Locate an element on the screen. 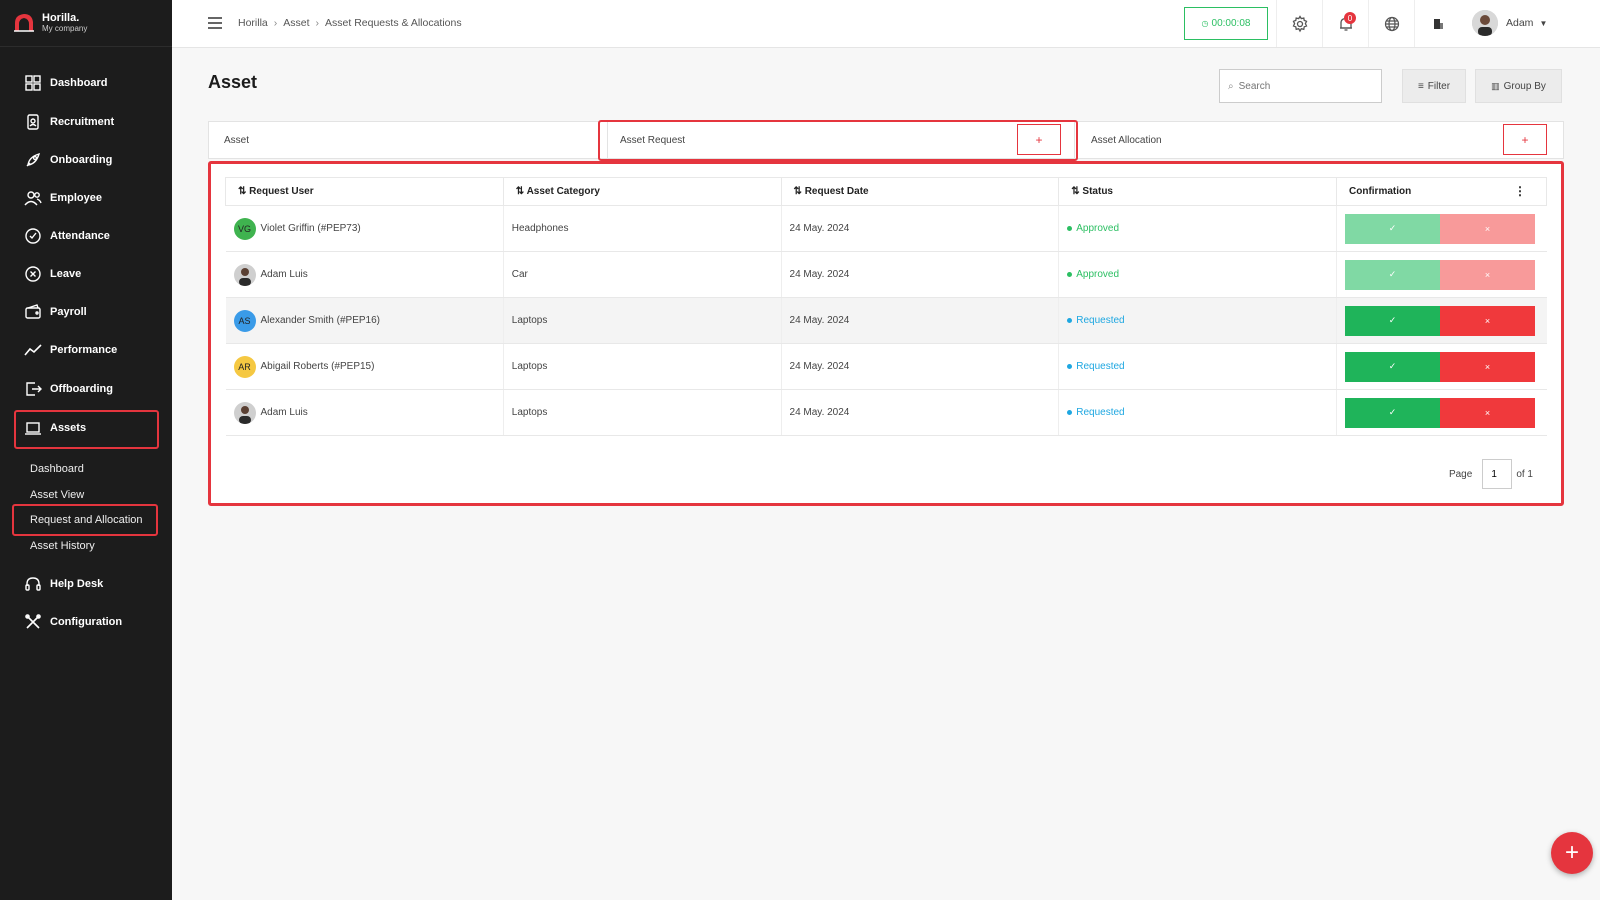  user-menu: Adam ▼ is located at coordinates (1509, 23).